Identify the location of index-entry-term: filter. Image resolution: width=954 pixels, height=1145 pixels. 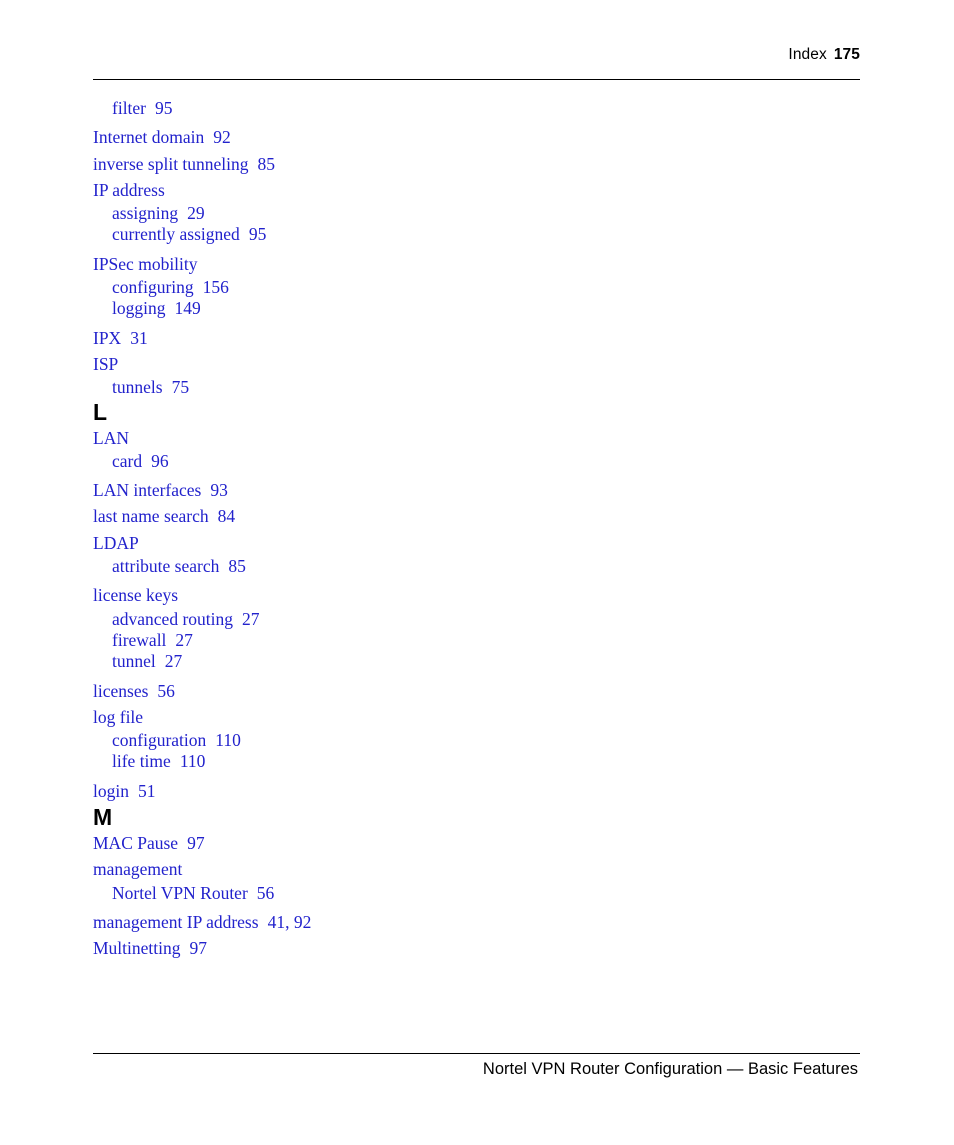
(129, 108).